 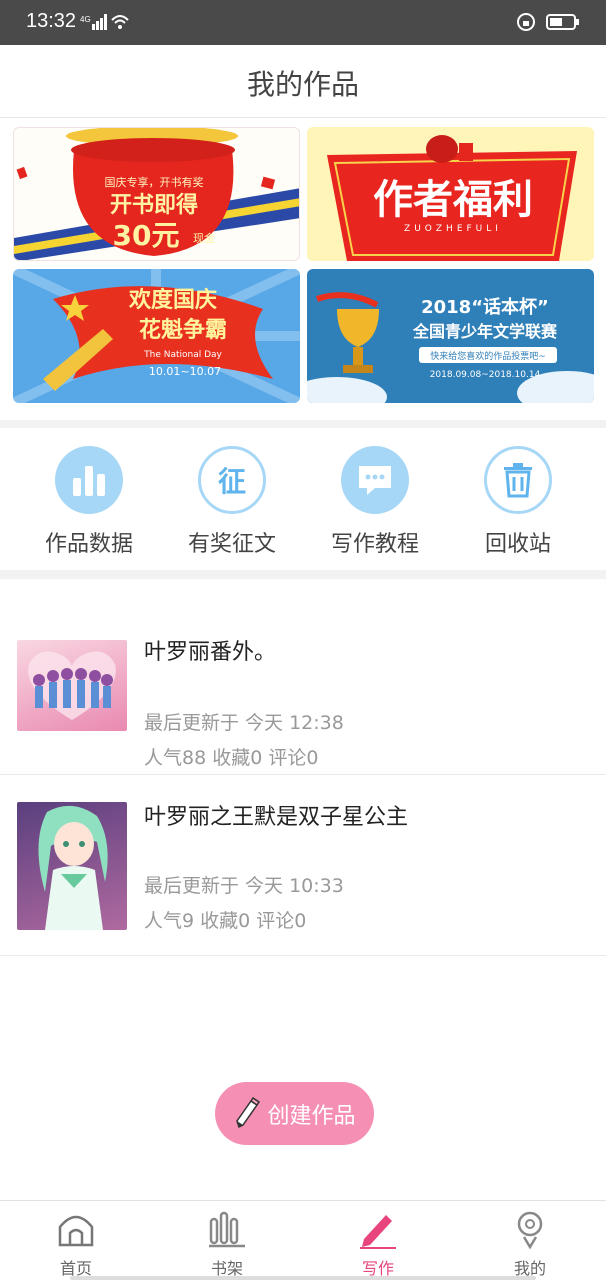 What do you see at coordinates (210, 652) in the screenshot?
I see `work-title: 叶罗丽番外。` at bounding box center [210, 652].